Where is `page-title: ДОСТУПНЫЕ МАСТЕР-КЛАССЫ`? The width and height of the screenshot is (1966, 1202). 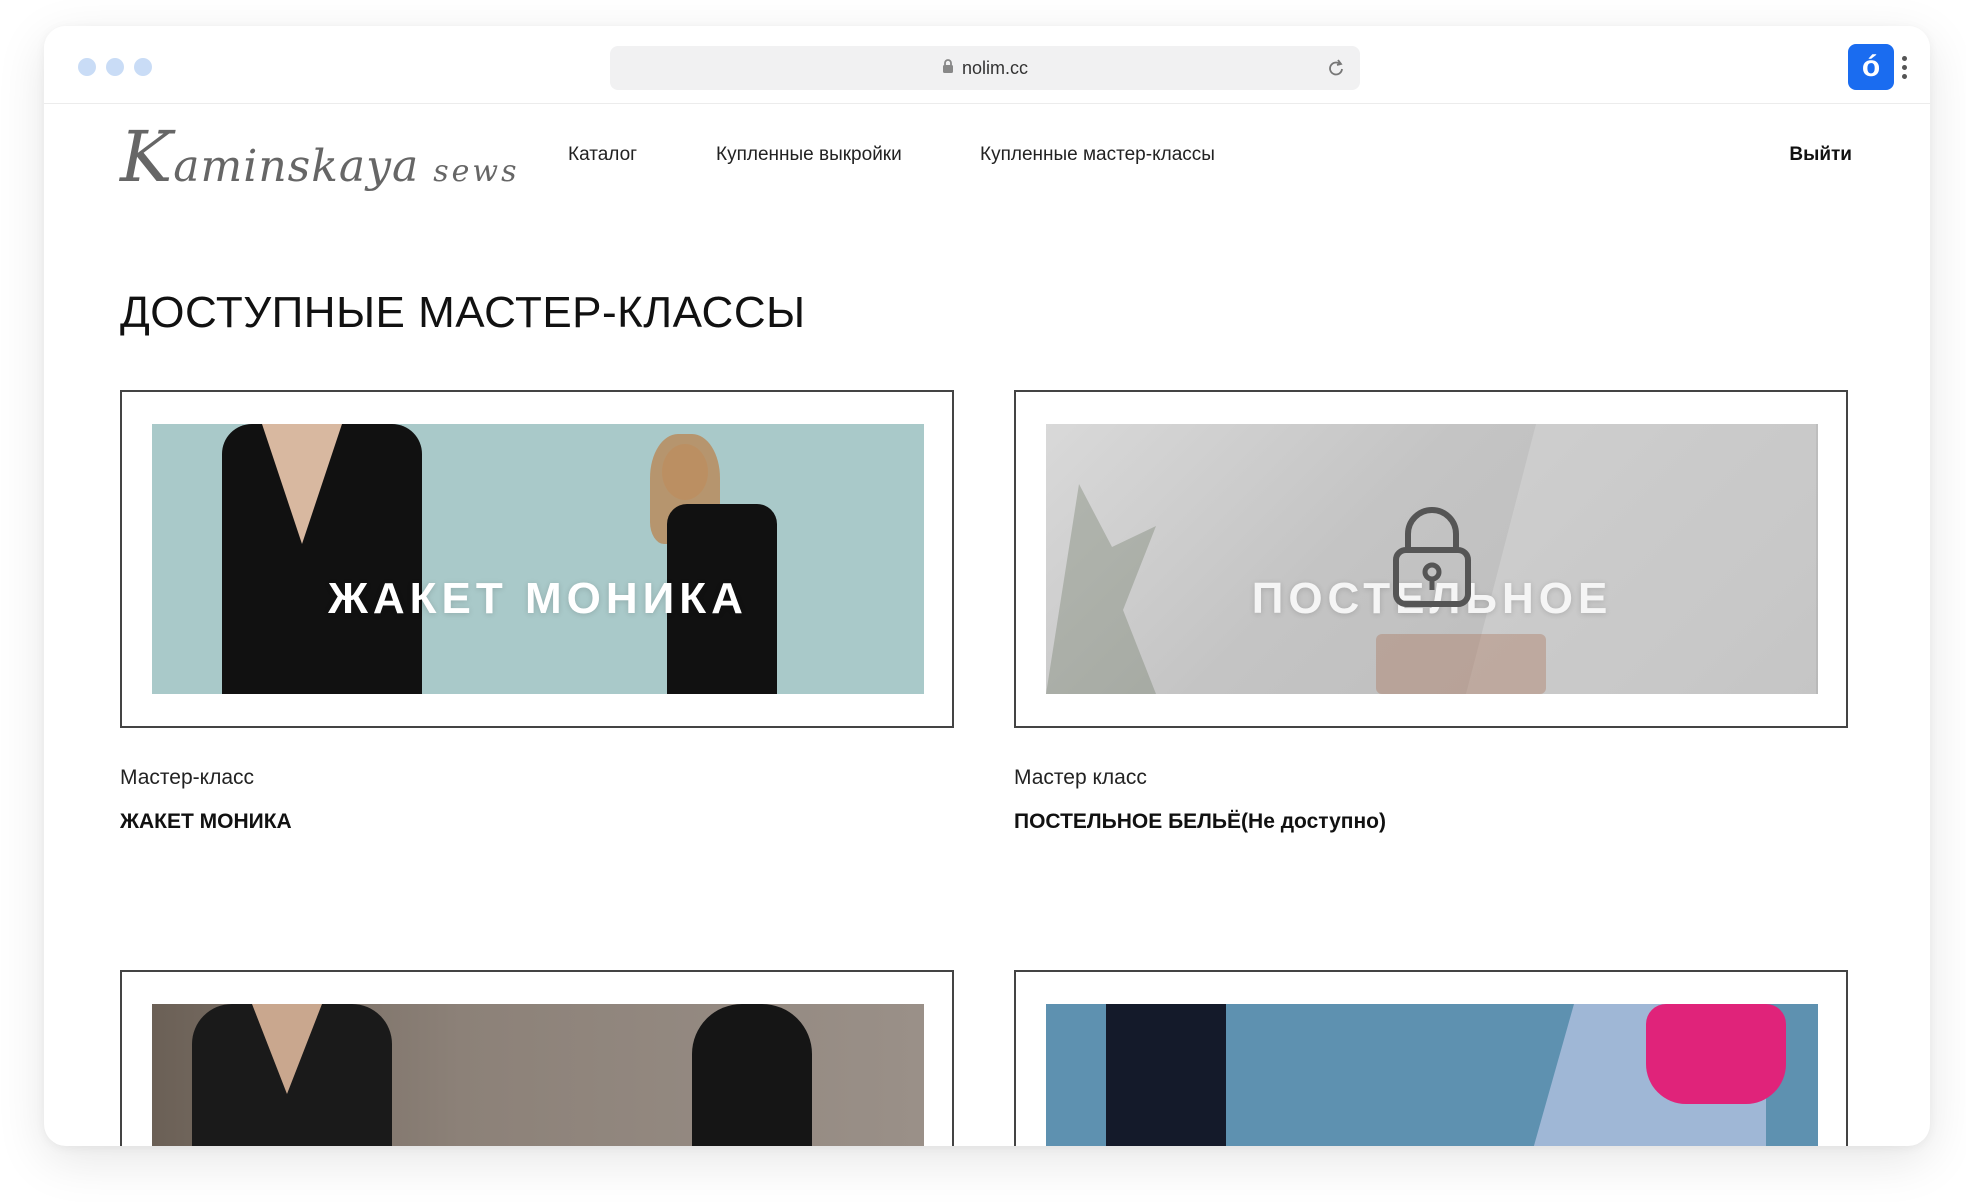 page-title: ДОСТУПНЫЕ МАСТЕР-КЛАССЫ is located at coordinates (463, 312).